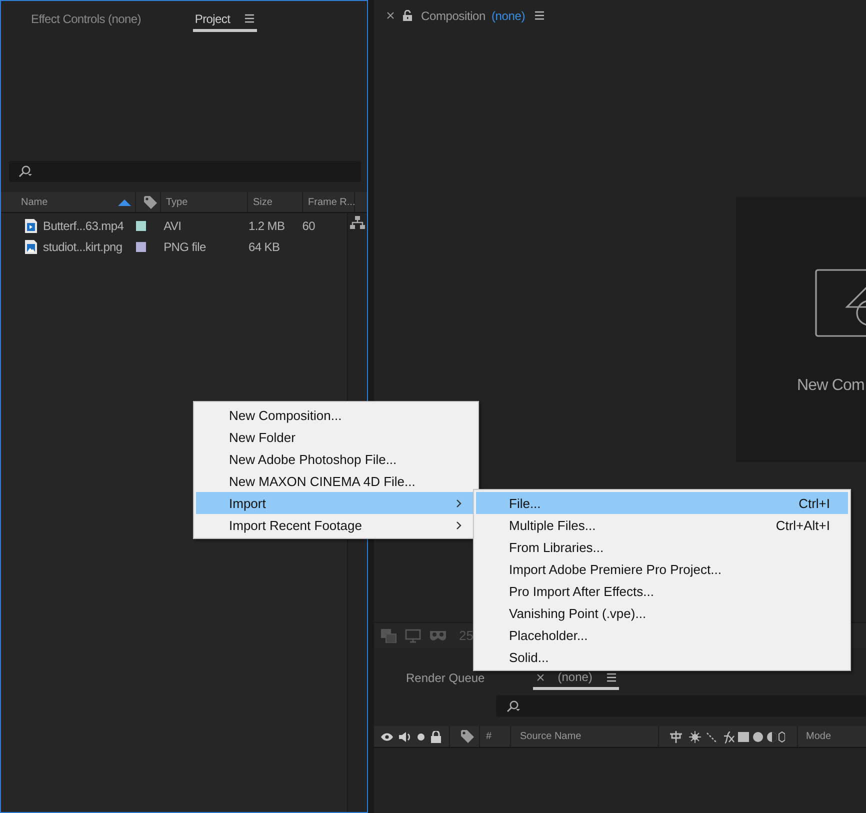 The height and width of the screenshot is (813, 866). What do you see at coordinates (82, 247) in the screenshot?
I see `file-name: studiot...kirt.png` at bounding box center [82, 247].